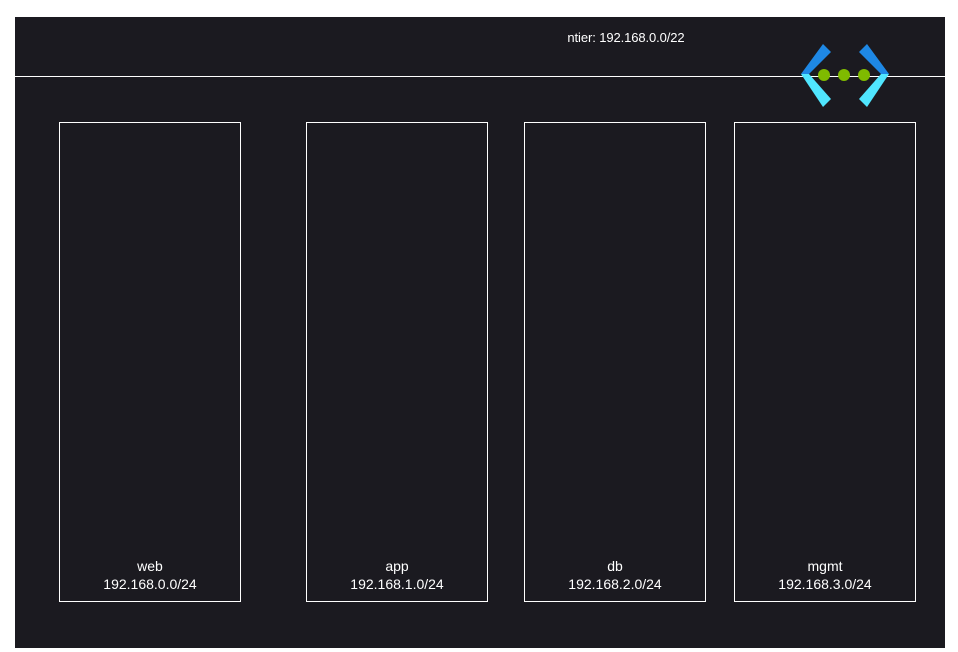  I want to click on subnet-cidr: 192.168.3.0/24, so click(825, 584).